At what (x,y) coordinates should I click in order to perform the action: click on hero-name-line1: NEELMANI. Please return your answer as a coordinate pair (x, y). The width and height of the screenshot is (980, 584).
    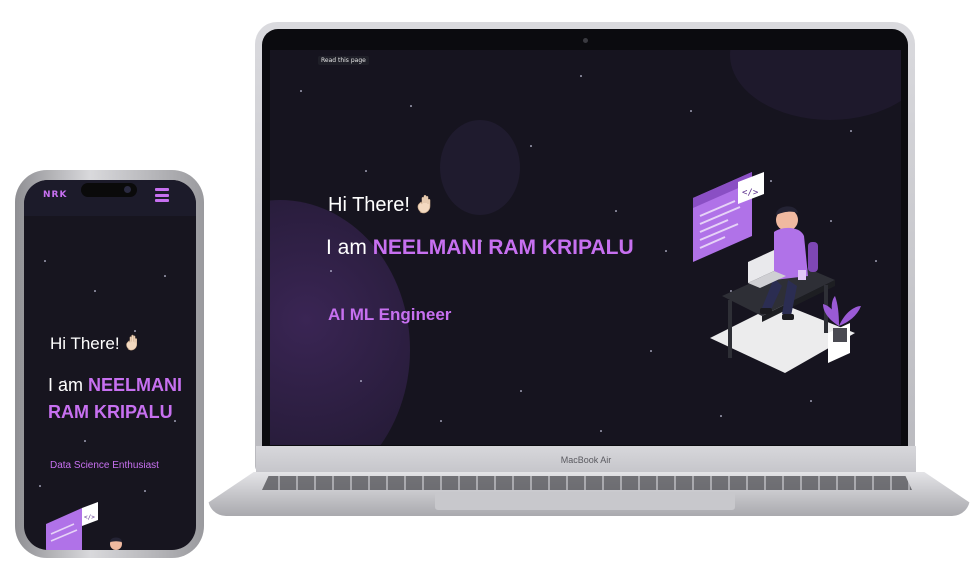
    Looking at the image, I should click on (135, 385).